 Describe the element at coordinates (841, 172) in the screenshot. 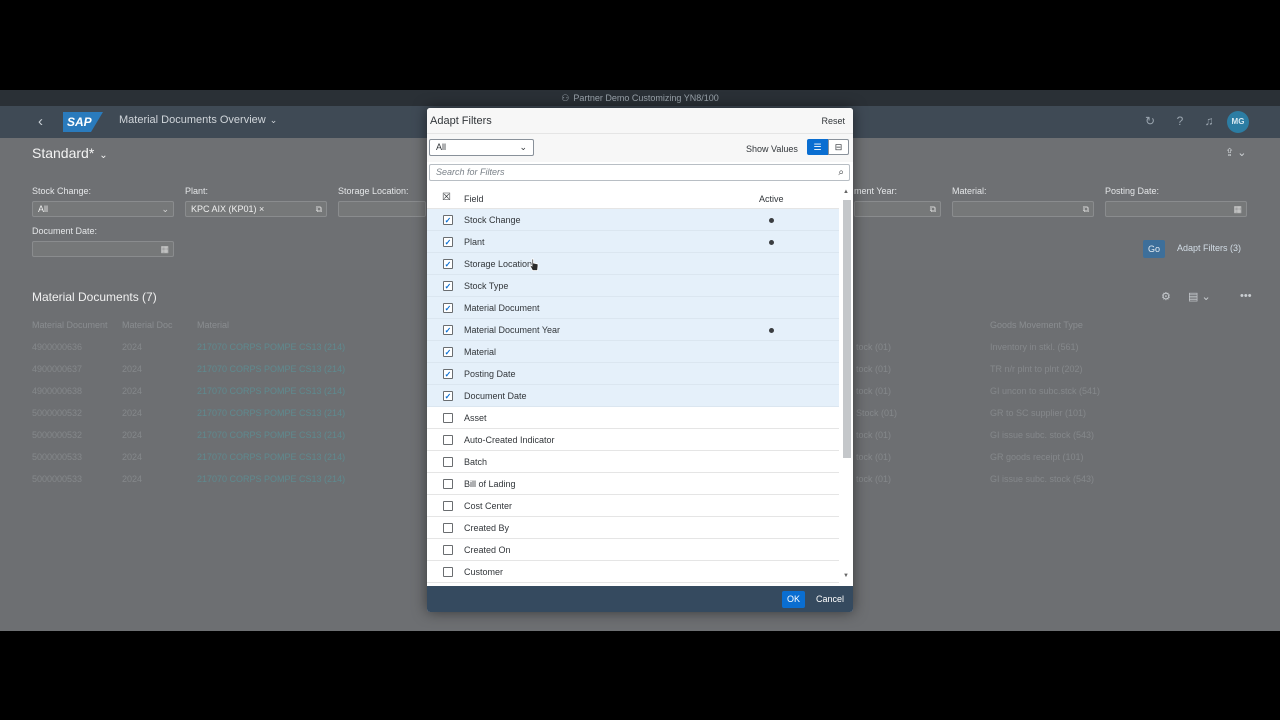

I see `search-icon: ⌕` at that location.